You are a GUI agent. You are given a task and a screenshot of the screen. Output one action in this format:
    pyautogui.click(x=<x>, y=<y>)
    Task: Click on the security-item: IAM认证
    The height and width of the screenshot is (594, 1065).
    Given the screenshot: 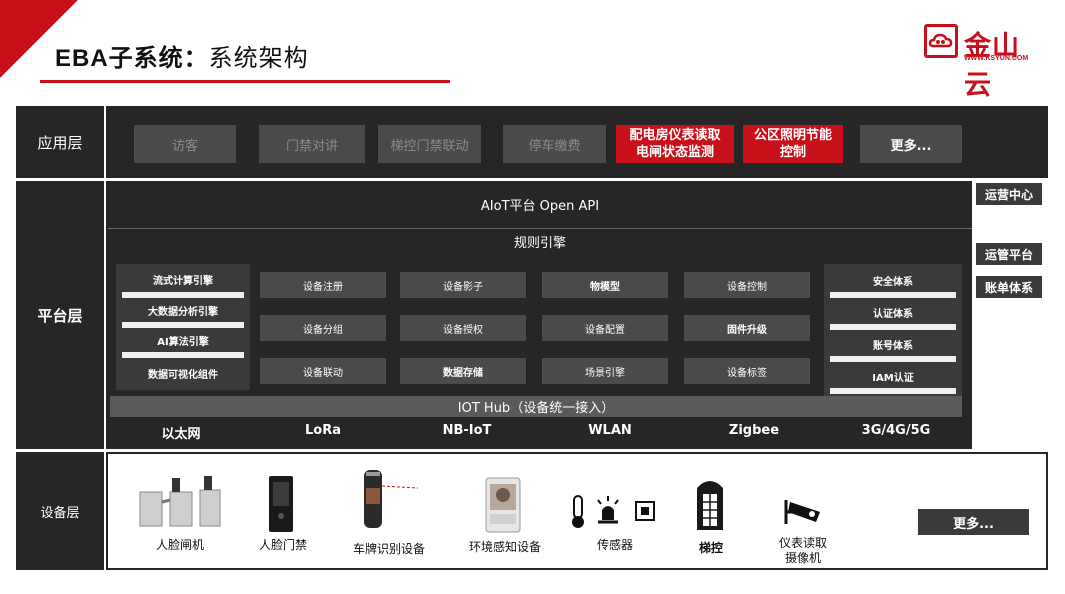 What is the action you would take?
    pyautogui.click(x=893, y=379)
    